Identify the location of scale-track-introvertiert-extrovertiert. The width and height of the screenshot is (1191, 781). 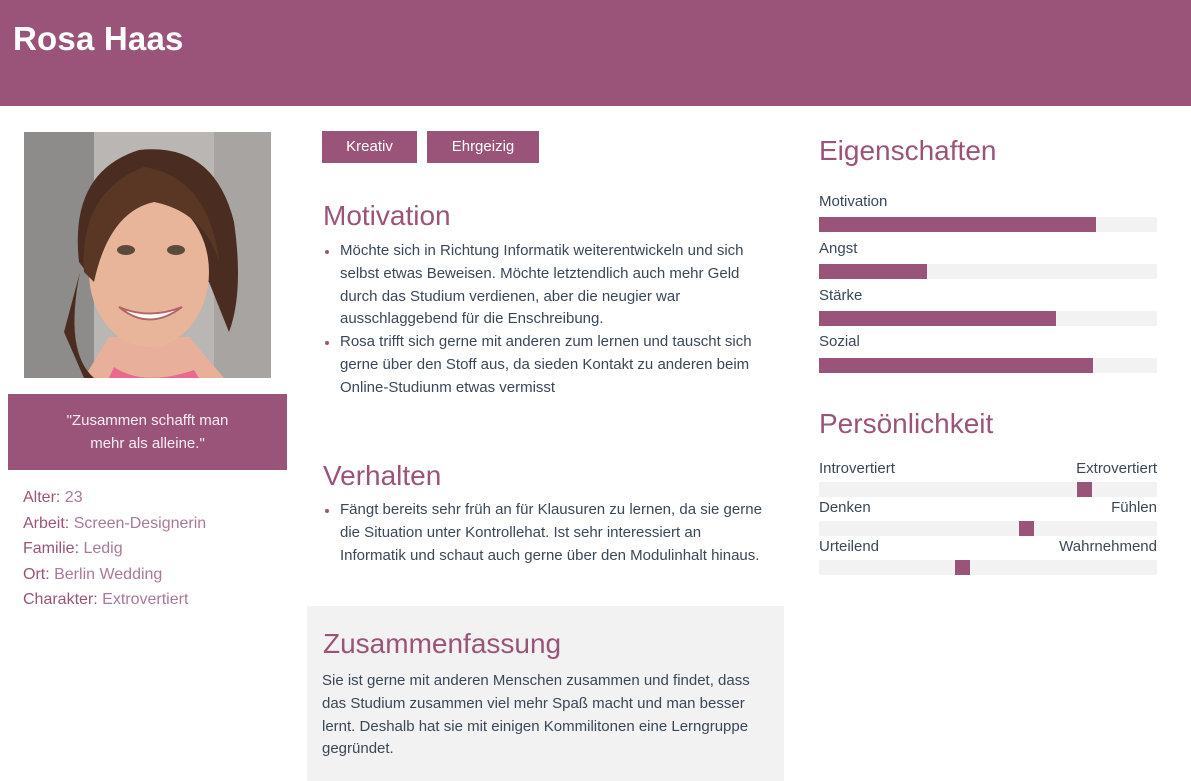
(988, 489).